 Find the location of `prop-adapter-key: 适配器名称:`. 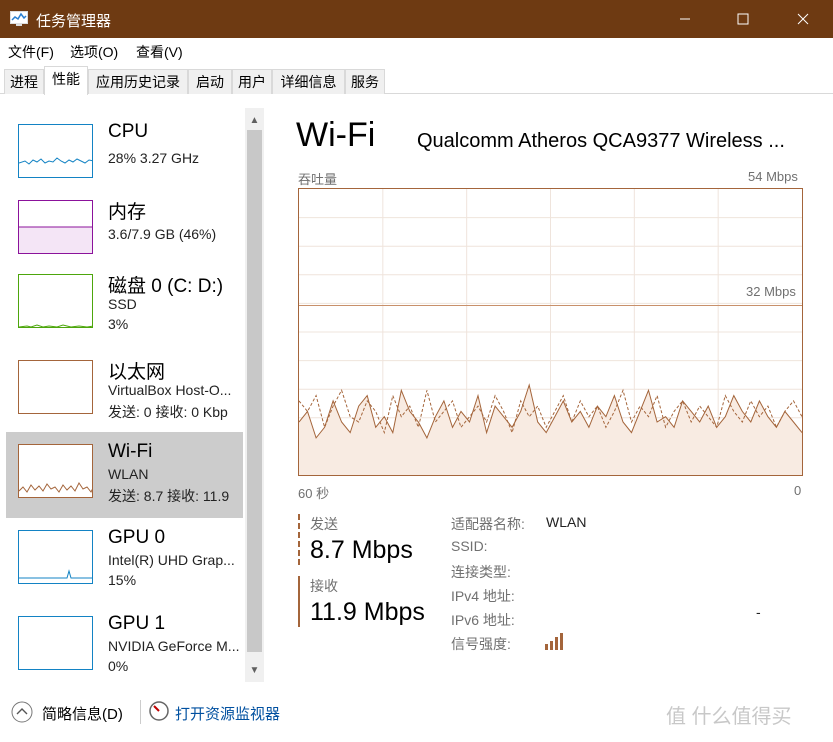

prop-adapter-key: 适配器名称: is located at coordinates (488, 524).